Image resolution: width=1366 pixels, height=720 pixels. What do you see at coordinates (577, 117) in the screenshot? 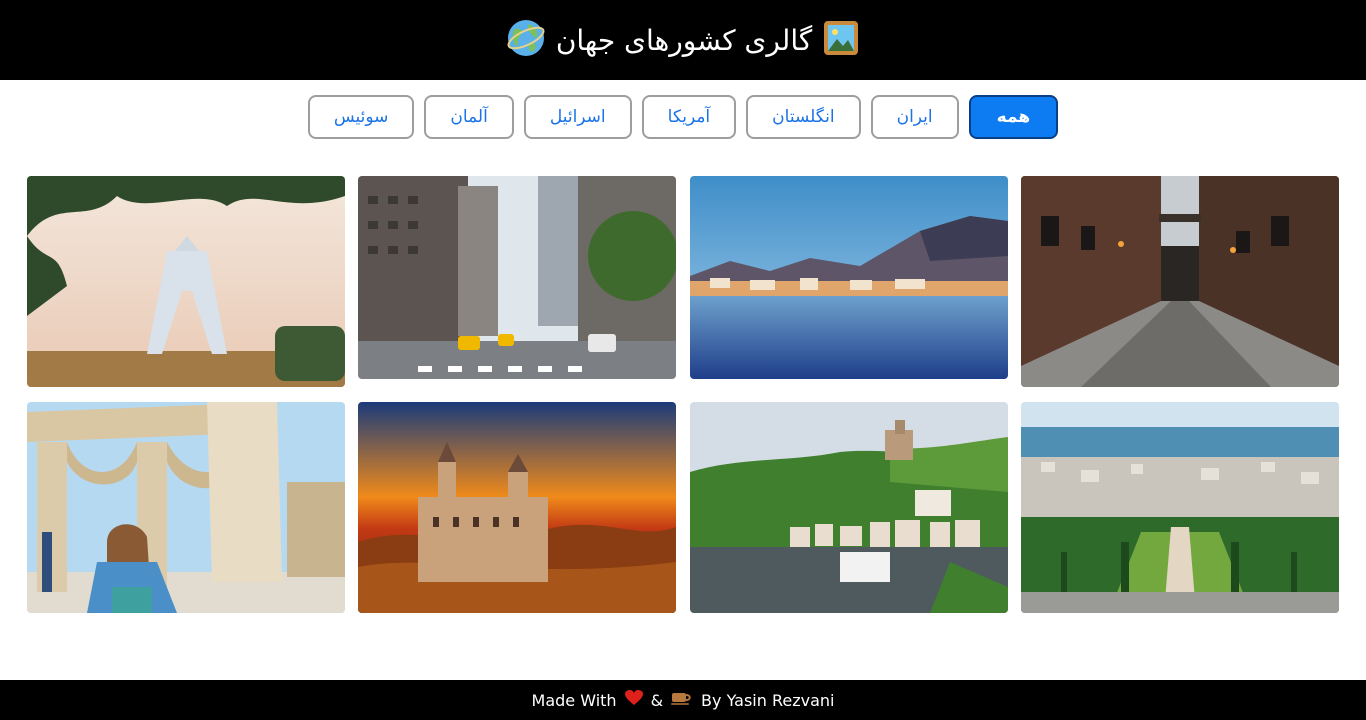
I see `filter-israel: اسرائیل` at bounding box center [577, 117].